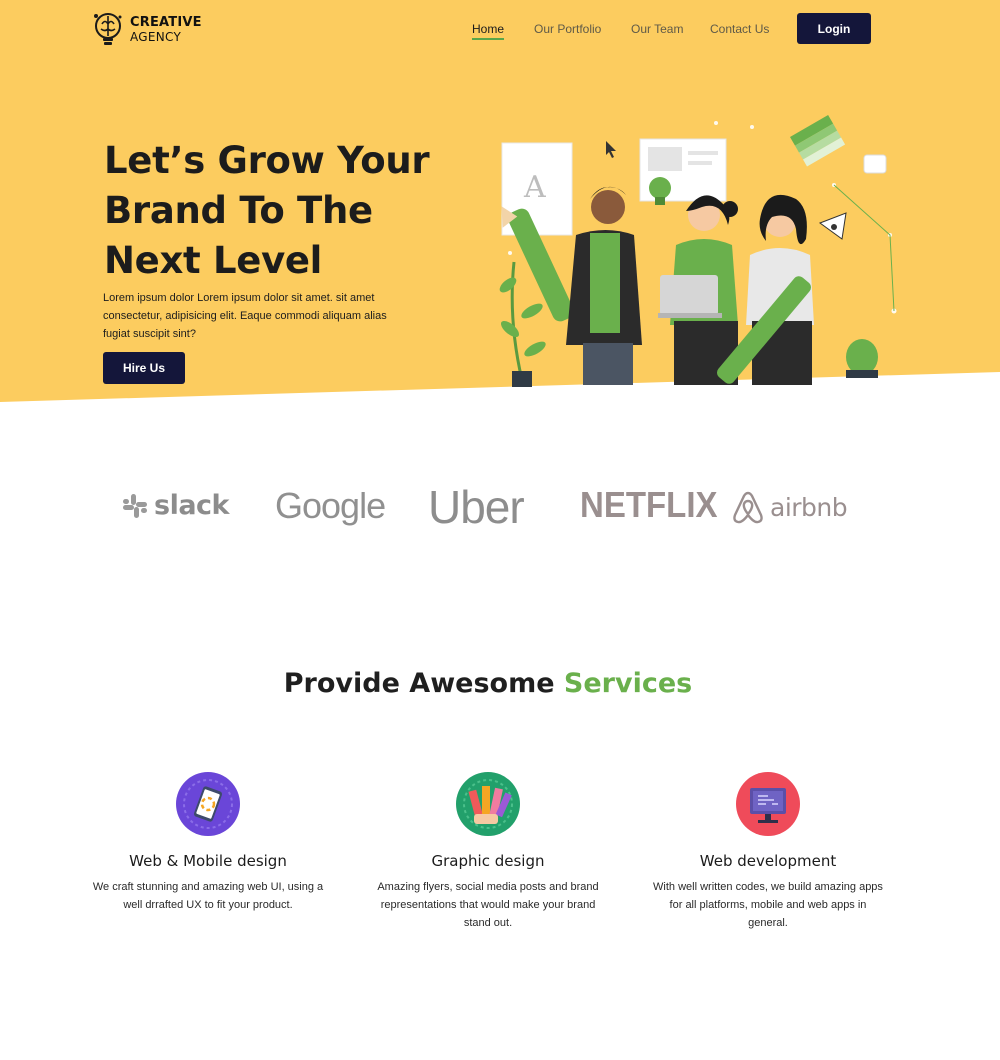 The height and width of the screenshot is (1060, 1000). I want to click on color-swatch-icon, so click(488, 804).